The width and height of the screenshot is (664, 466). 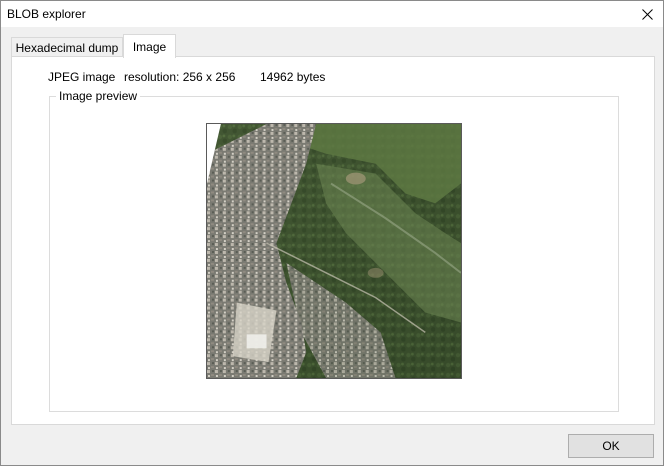 What do you see at coordinates (611, 446) in the screenshot?
I see `ok-button: OK` at bounding box center [611, 446].